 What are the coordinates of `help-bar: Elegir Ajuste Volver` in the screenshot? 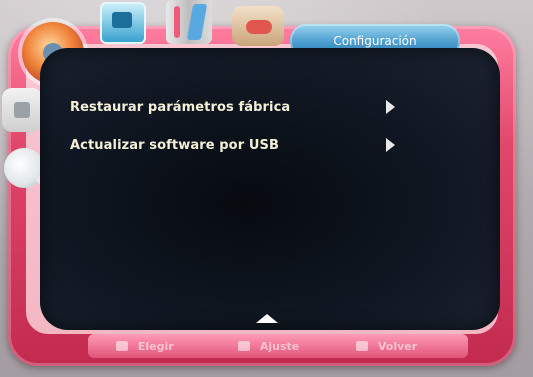 It's located at (278, 346).